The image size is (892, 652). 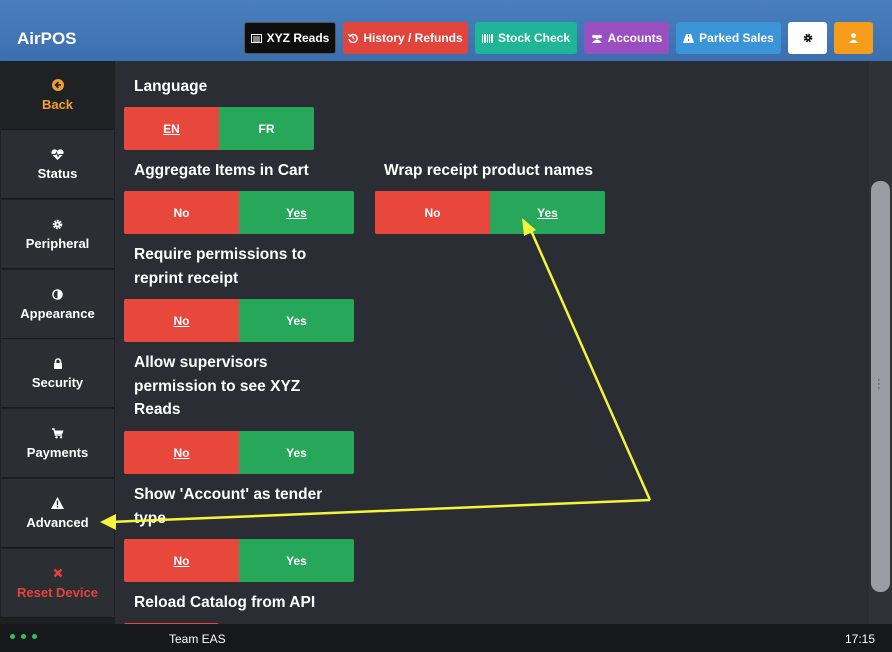 I want to click on label-line: Show 'Account' as tender, so click(x=228, y=494).